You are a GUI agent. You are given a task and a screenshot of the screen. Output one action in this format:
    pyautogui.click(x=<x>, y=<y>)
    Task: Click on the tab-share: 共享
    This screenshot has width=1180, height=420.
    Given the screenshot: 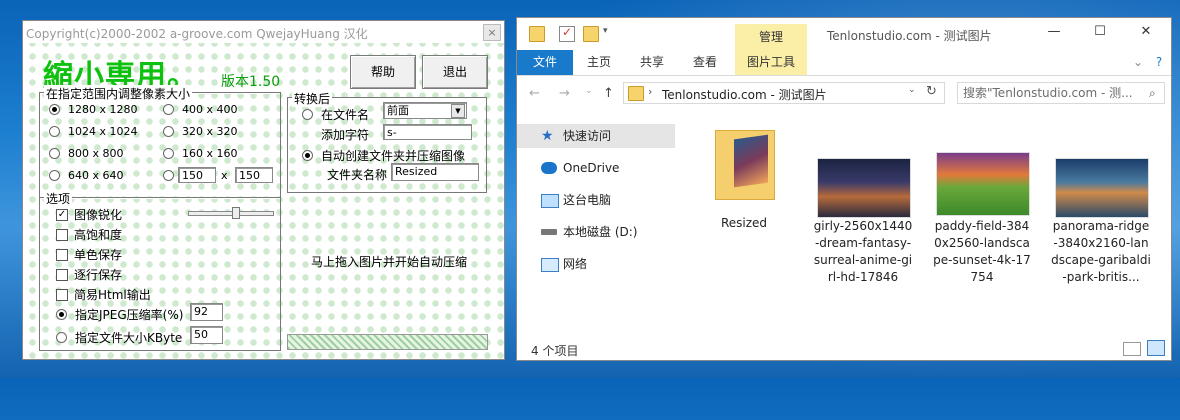 What is the action you would take?
    pyautogui.click(x=652, y=62)
    